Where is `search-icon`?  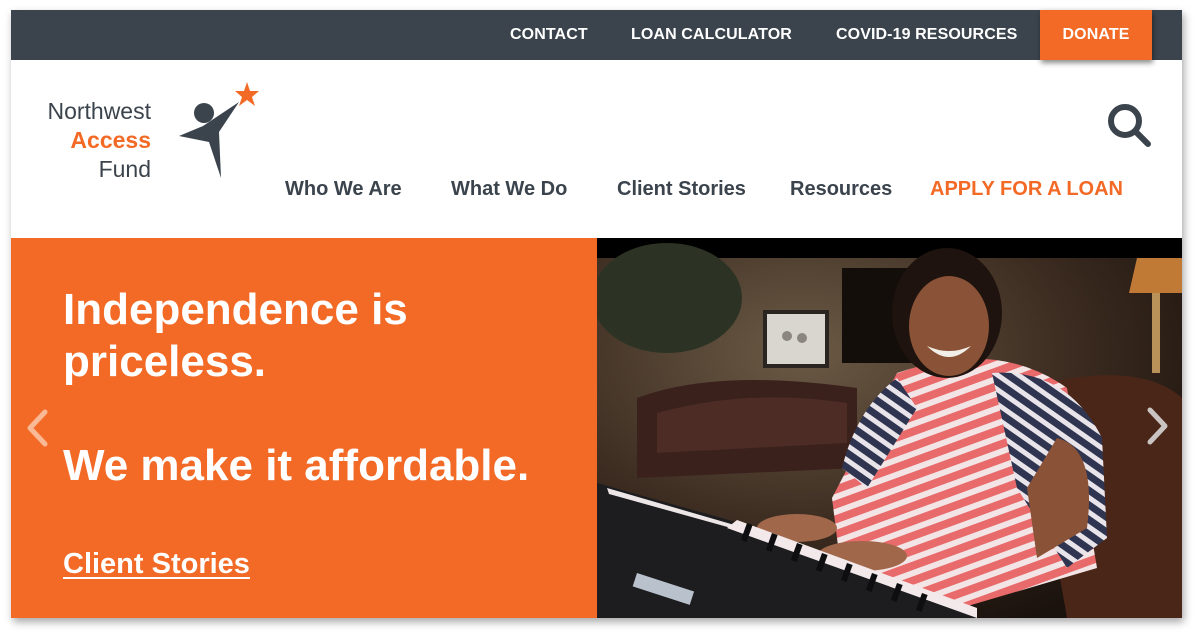
search-icon is located at coordinates (1129, 125).